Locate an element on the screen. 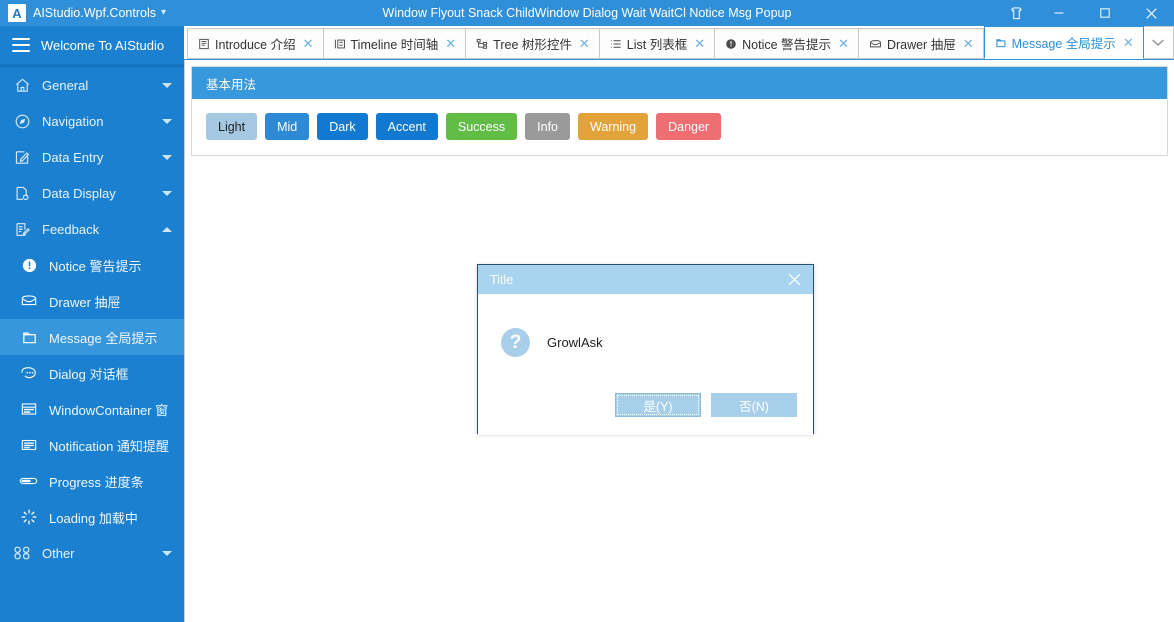 The width and height of the screenshot is (1174, 622). skin-icon is located at coordinates (1016, 13).